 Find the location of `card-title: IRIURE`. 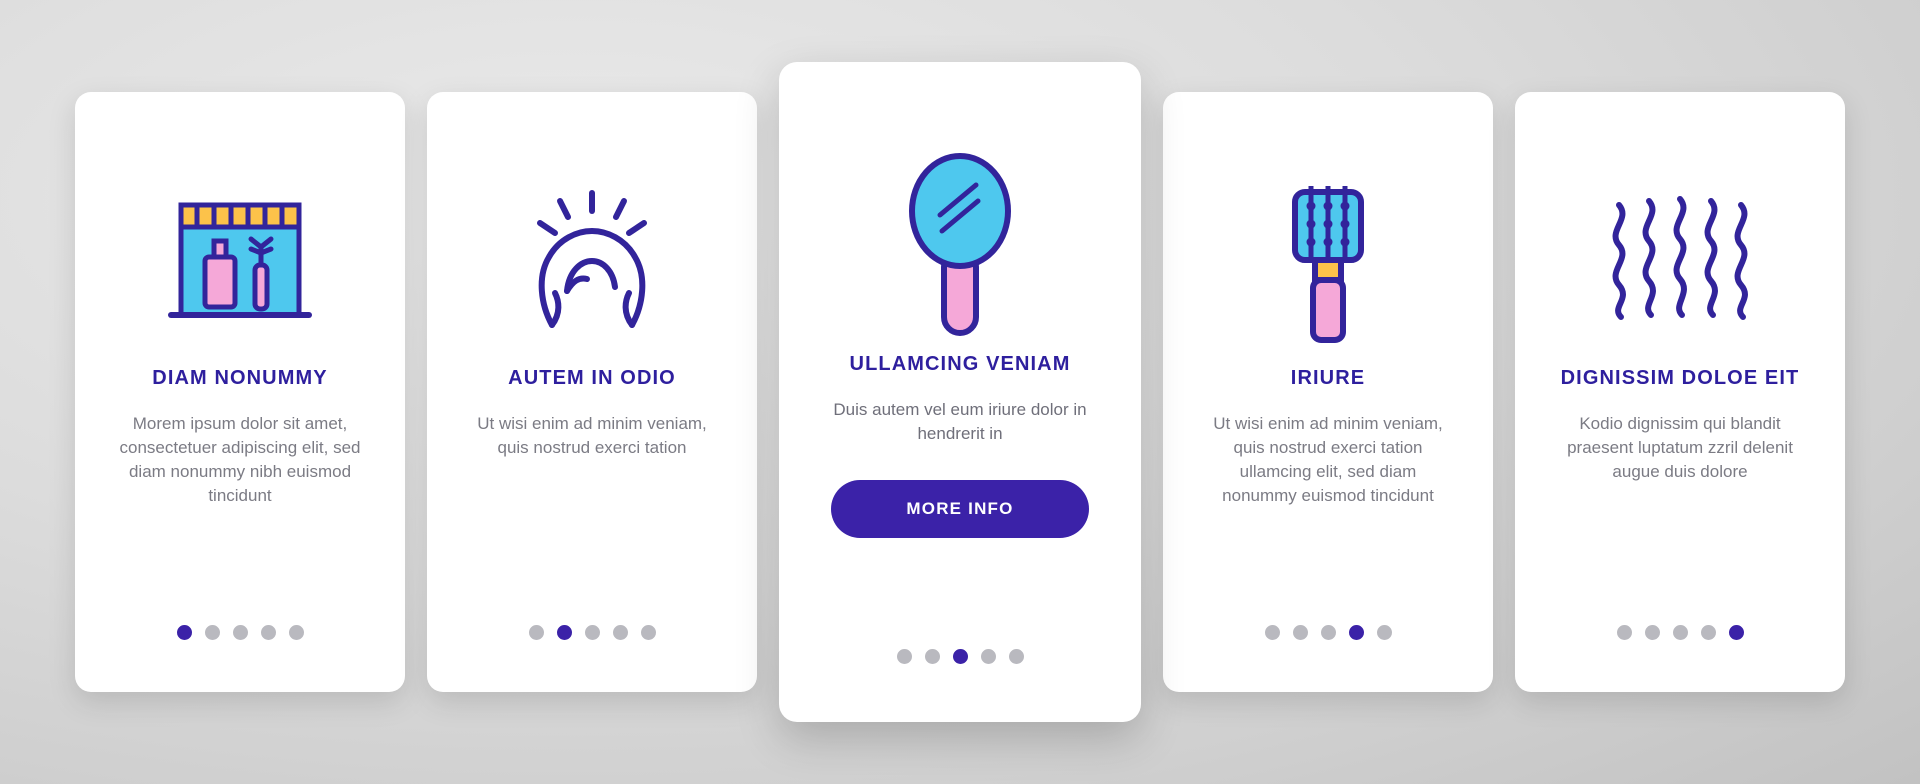

card-title: IRIURE is located at coordinates (1328, 378).